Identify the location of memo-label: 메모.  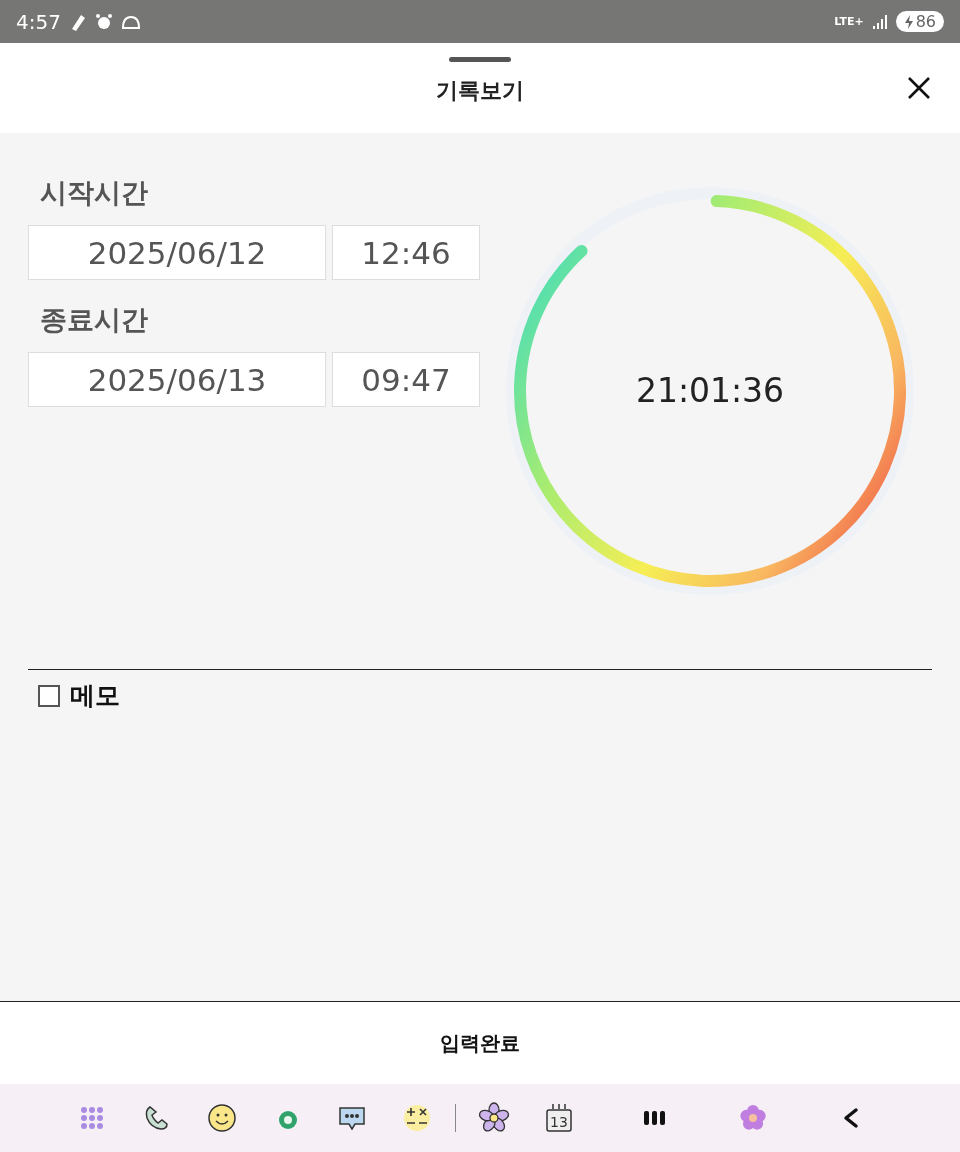
(95, 696).